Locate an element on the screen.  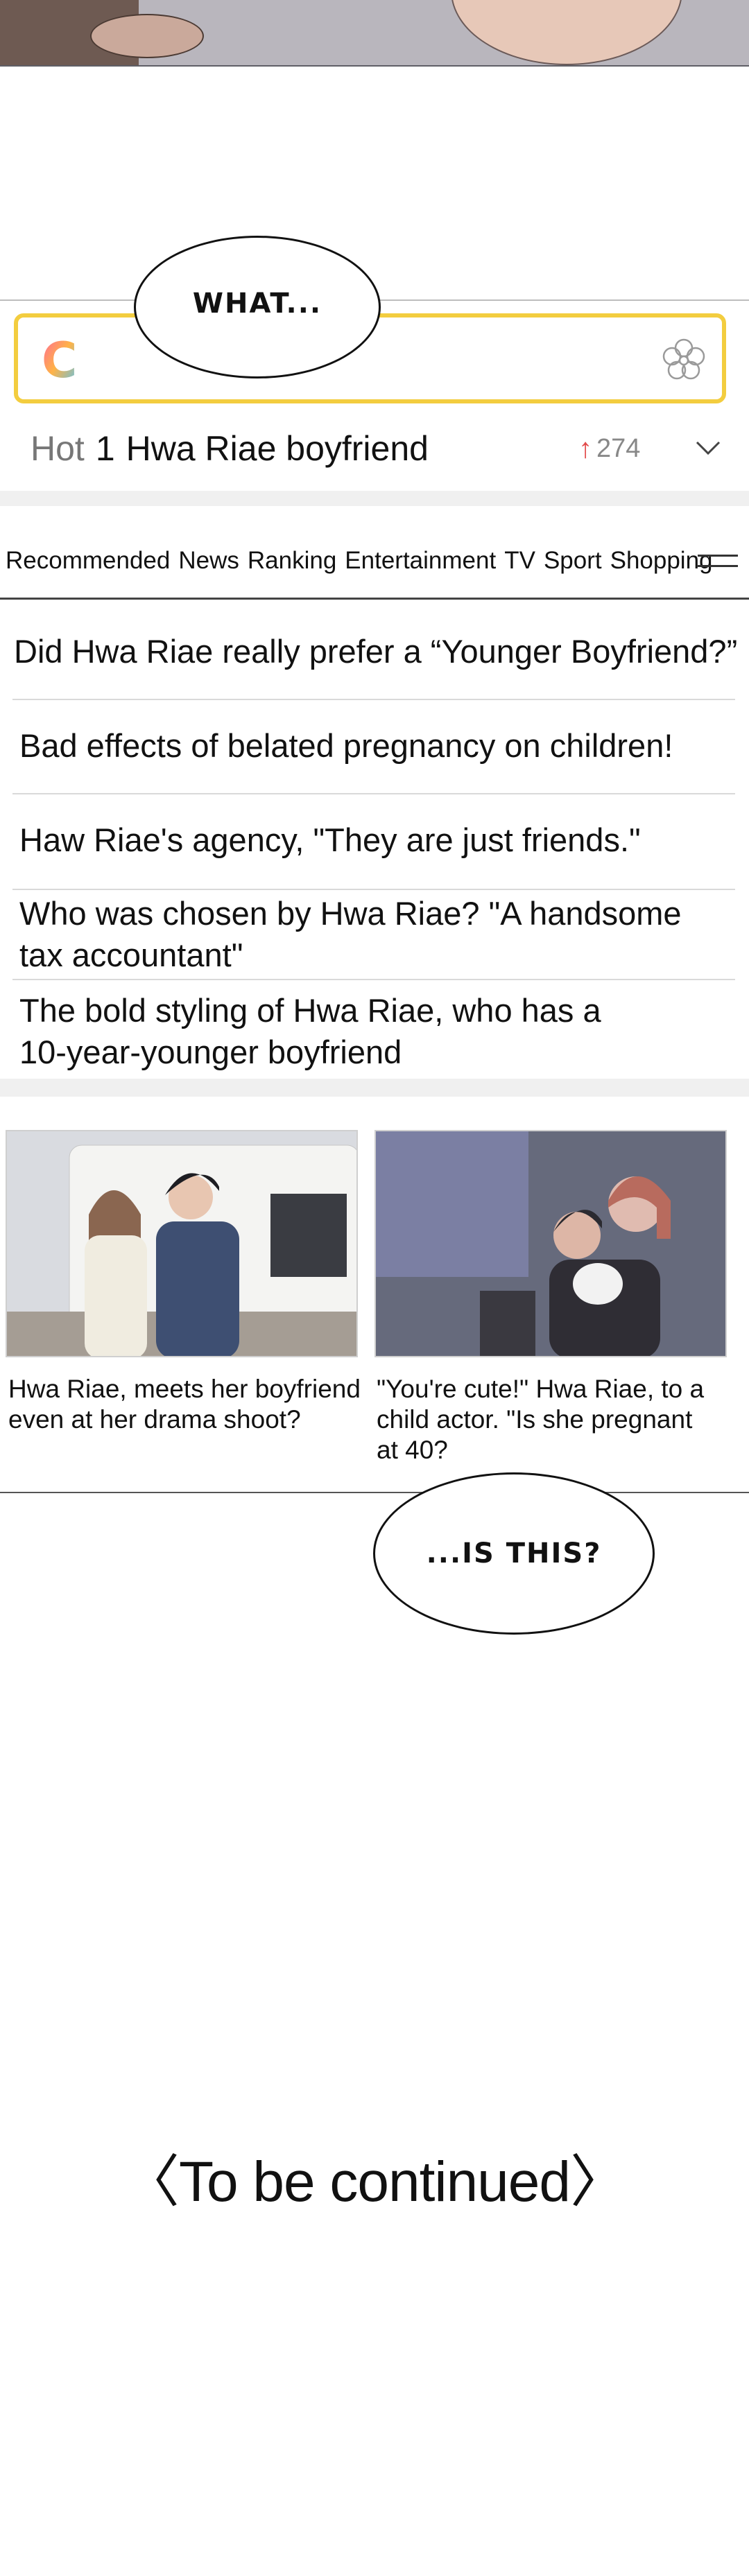
couple-illustration is located at coordinates (182, 1243).